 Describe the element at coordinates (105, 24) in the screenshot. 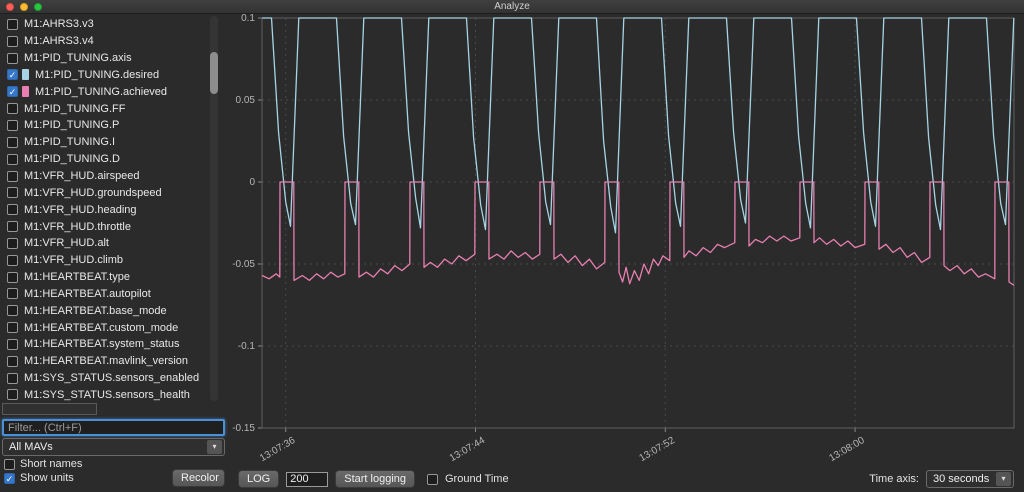

I see `param-row: M1:AHRS3.v3` at that location.